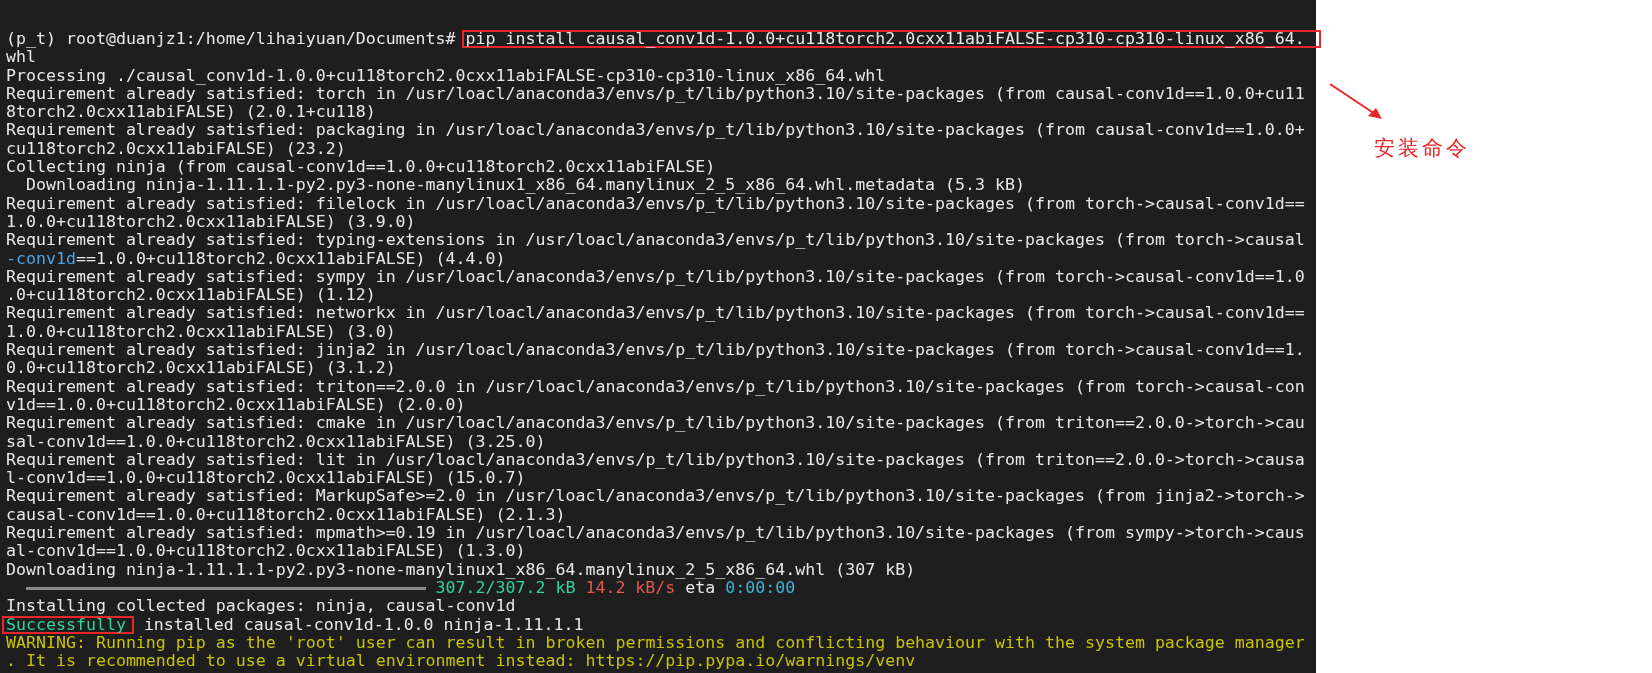 The height and width of the screenshot is (673, 1652). I want to click on terminal-text: v1d==1.0.0+cu118torch2.0cxx11abiFALSE) (2.0.0), so click(236, 405).